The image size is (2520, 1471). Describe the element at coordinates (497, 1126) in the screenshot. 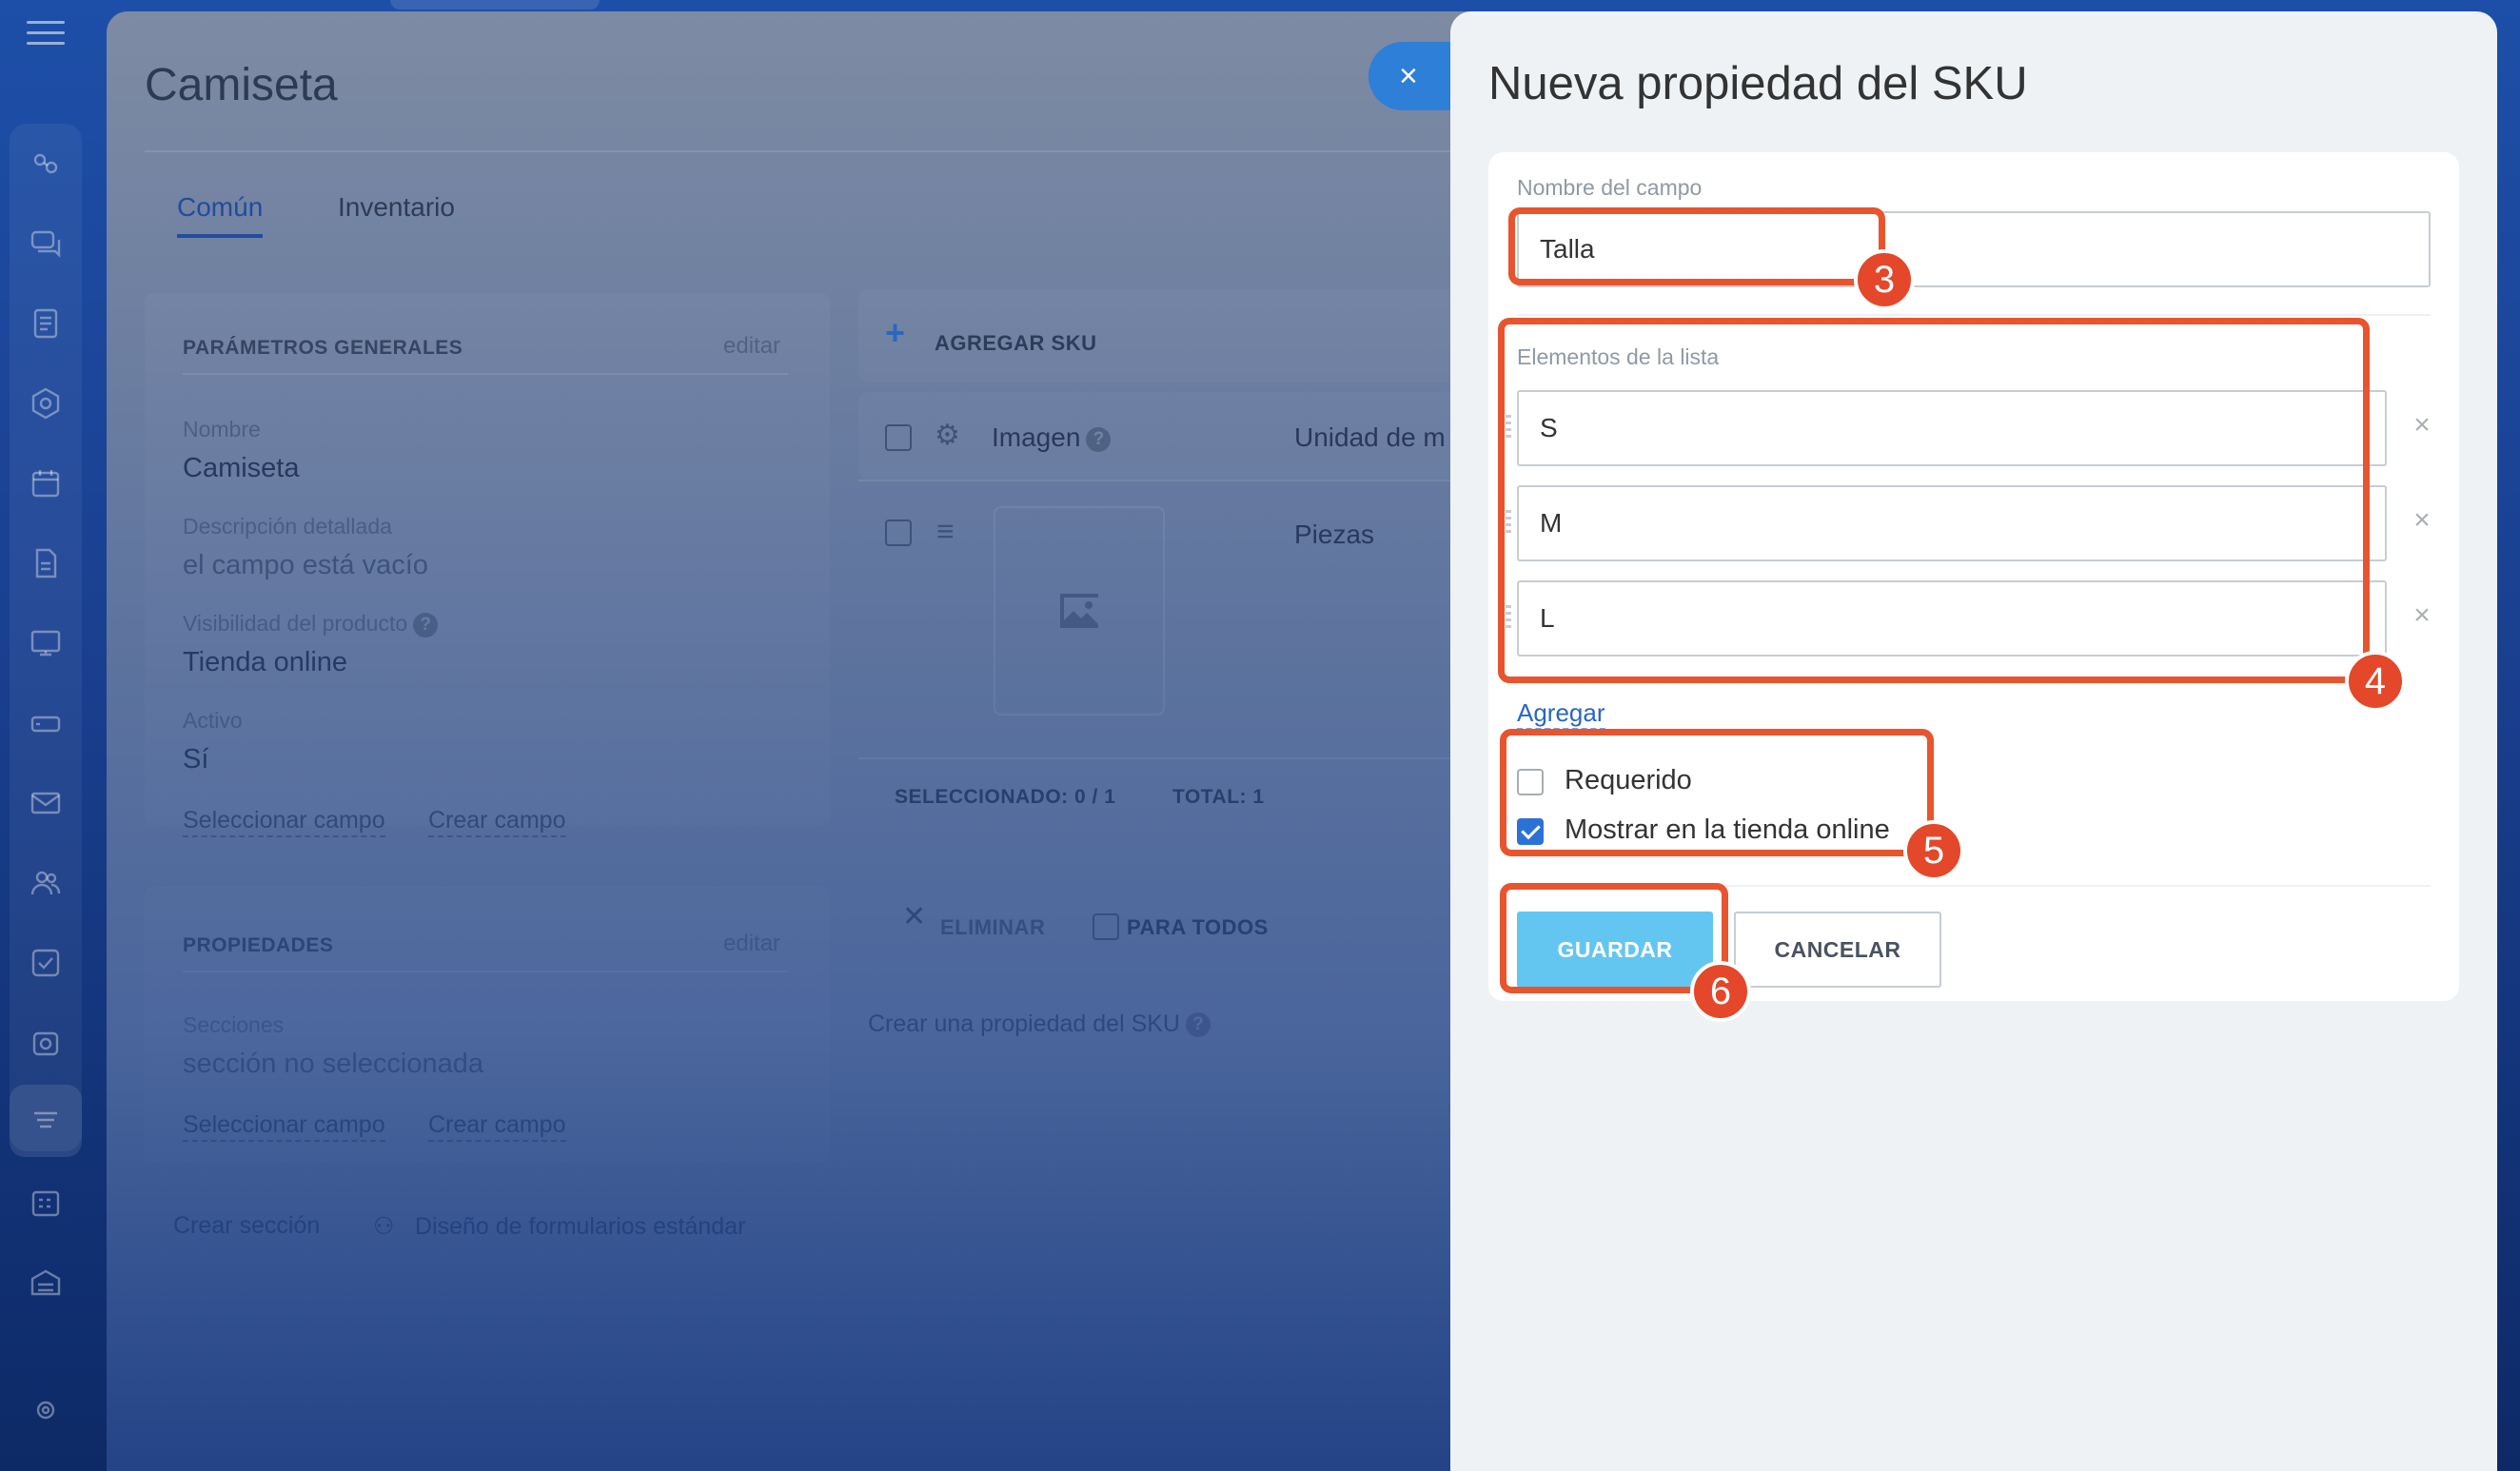

I see `properties-create-field-link: Crear campo` at that location.